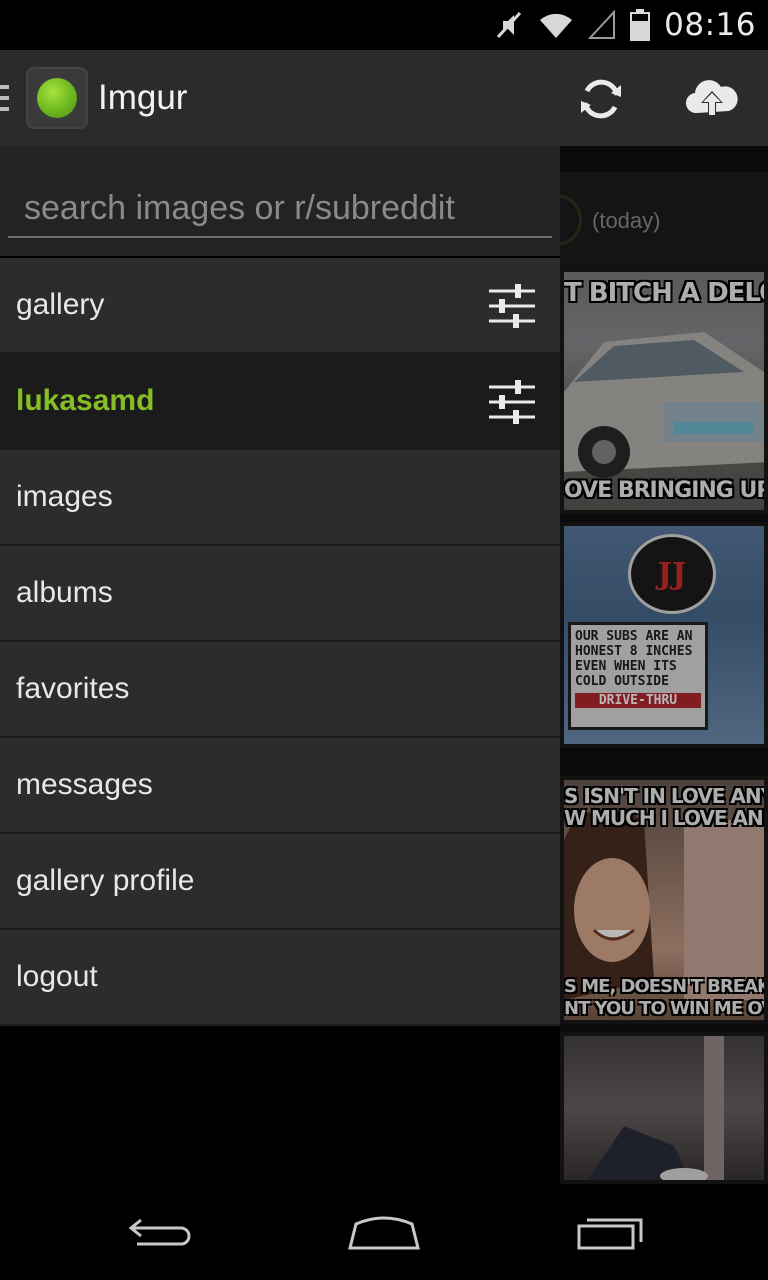 The width and height of the screenshot is (768, 1280). I want to click on muted-icon, so click(509, 25).